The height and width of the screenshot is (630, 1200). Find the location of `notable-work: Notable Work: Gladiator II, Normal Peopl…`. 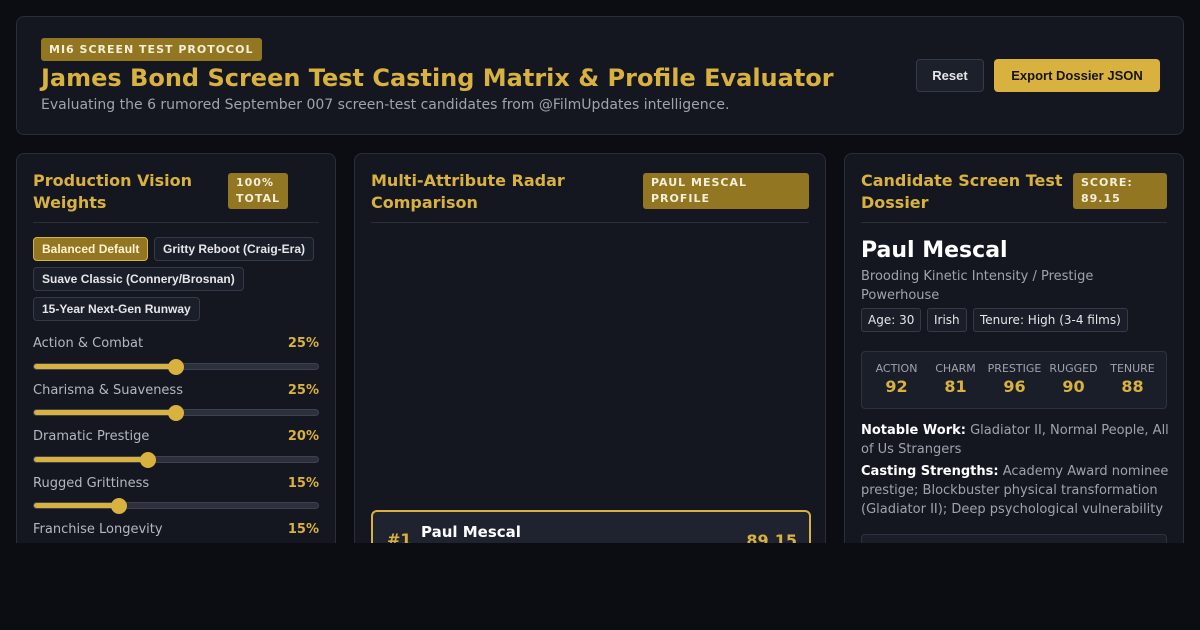

notable-work: Notable Work: Gladiator II, Normal Peopl… is located at coordinates (1015, 440).